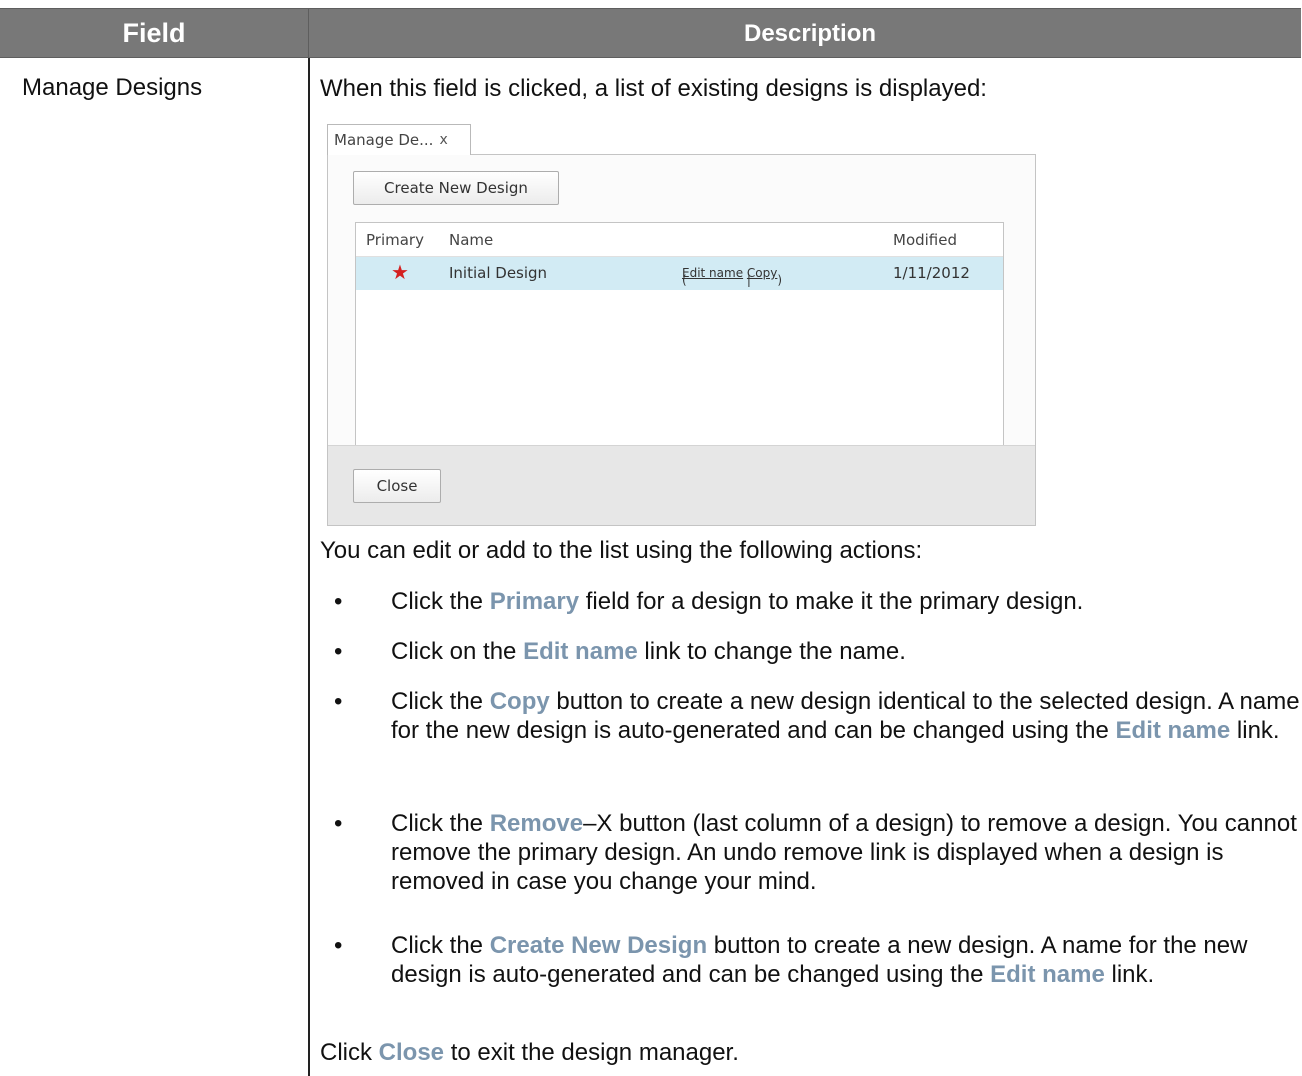  What do you see at coordinates (457, 651) in the screenshot?
I see `bullet-text: Click on the` at bounding box center [457, 651].